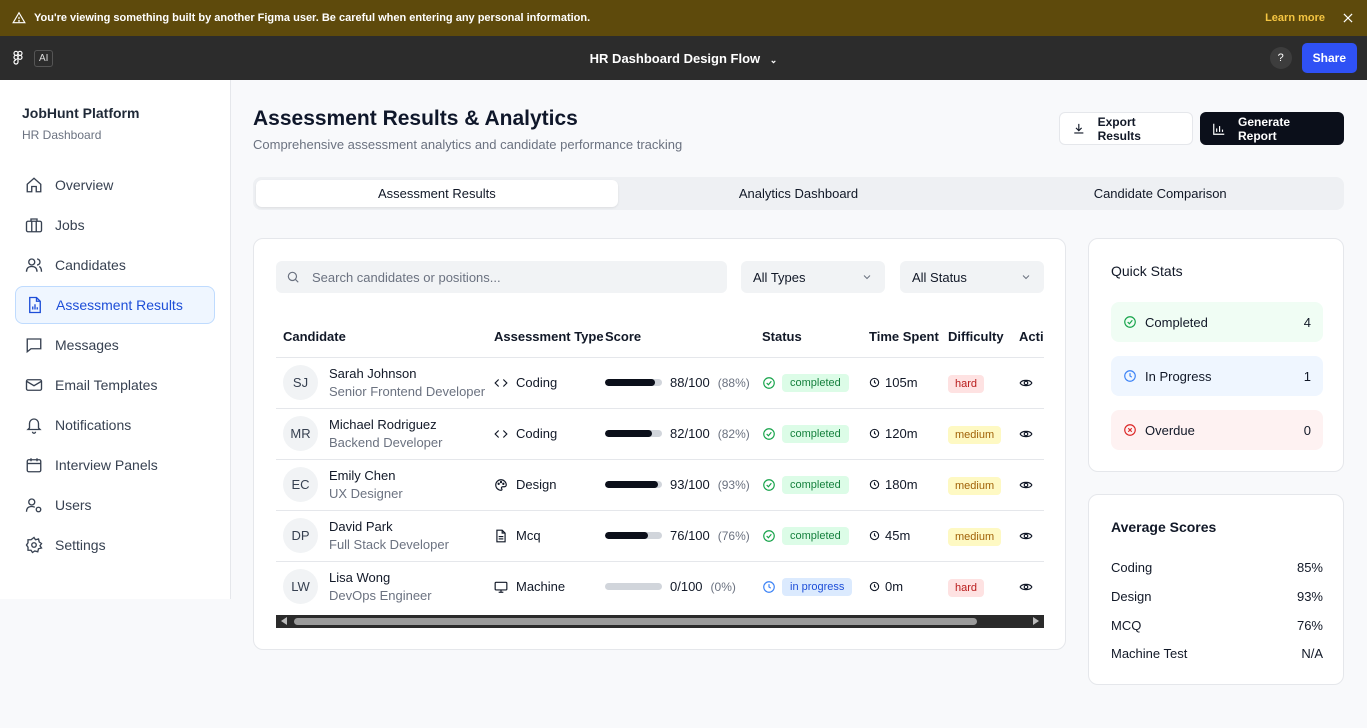 The width and height of the screenshot is (1367, 728). I want to click on candidate-role: UX Designer, so click(366, 493).